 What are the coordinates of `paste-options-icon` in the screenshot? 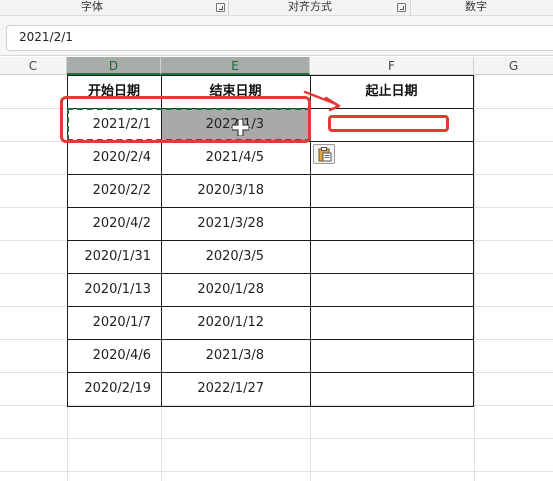 It's located at (325, 154).